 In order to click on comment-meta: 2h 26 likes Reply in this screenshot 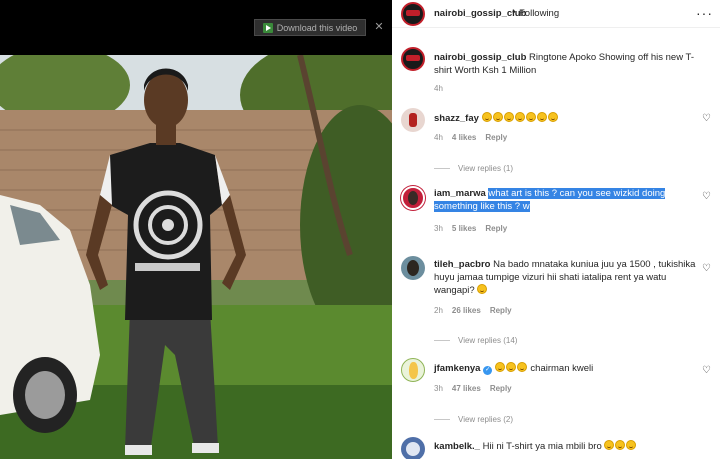, I will do `click(473, 310)`.